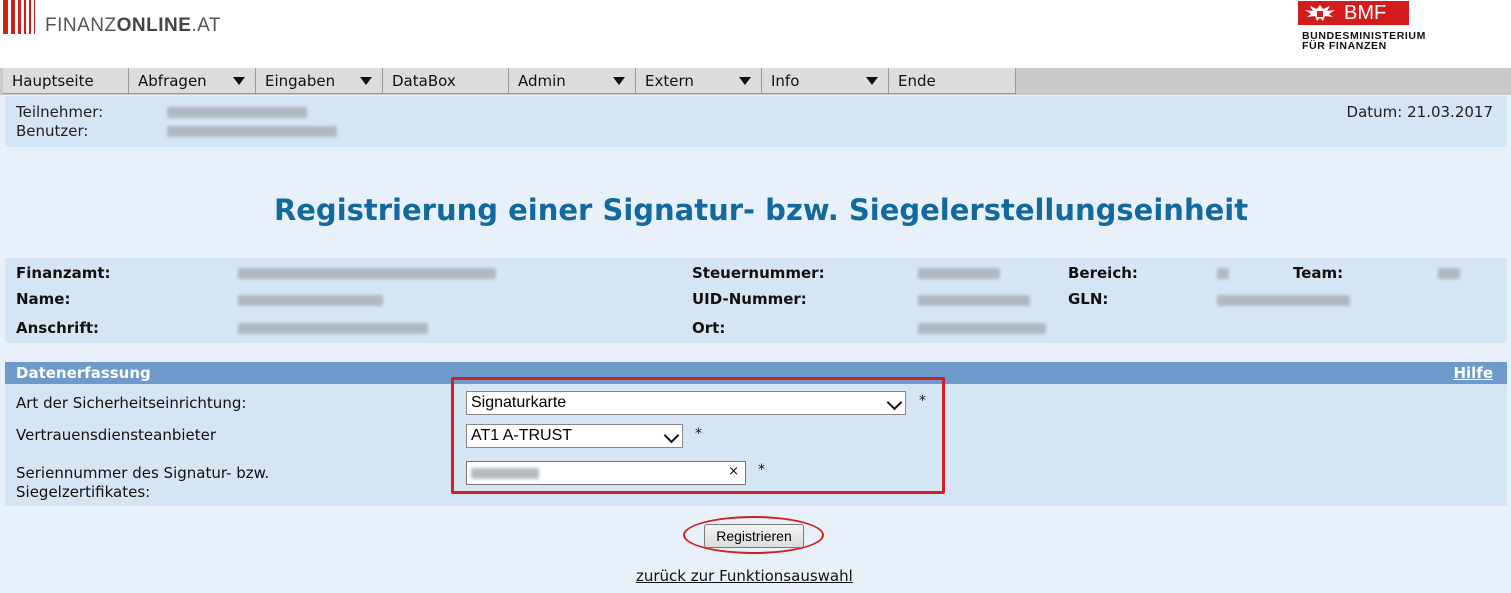 The image size is (1511, 593). Describe the element at coordinates (237, 112) in the screenshot. I see `redacted-teilnehmer` at that location.